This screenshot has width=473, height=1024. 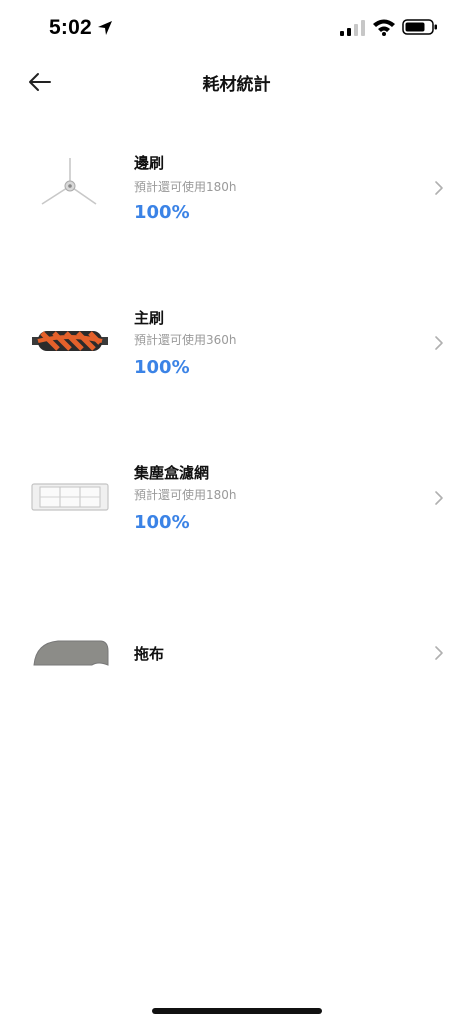 What do you see at coordinates (149, 318) in the screenshot?
I see `item-name: 主刷` at bounding box center [149, 318].